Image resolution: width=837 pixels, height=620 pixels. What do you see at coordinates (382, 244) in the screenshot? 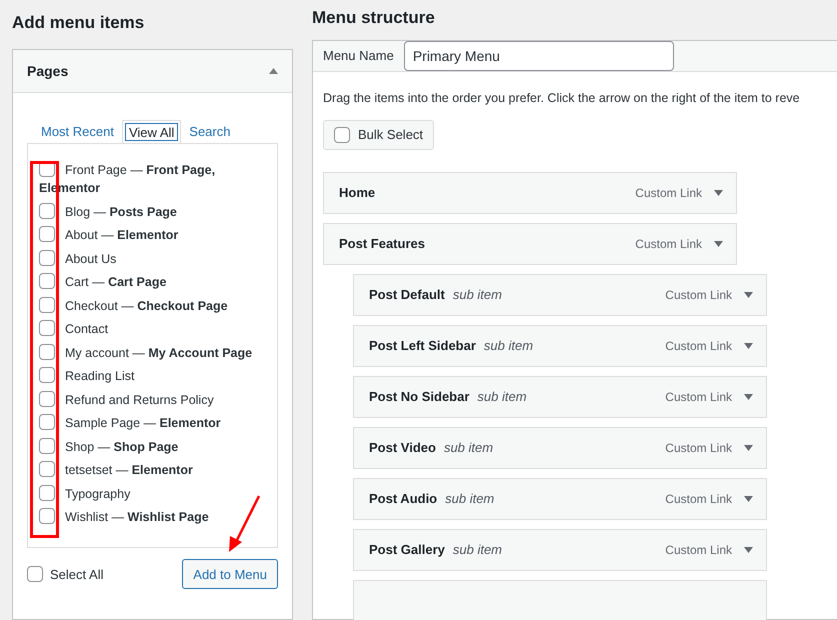
I see `menu-item-title: Post Features` at bounding box center [382, 244].